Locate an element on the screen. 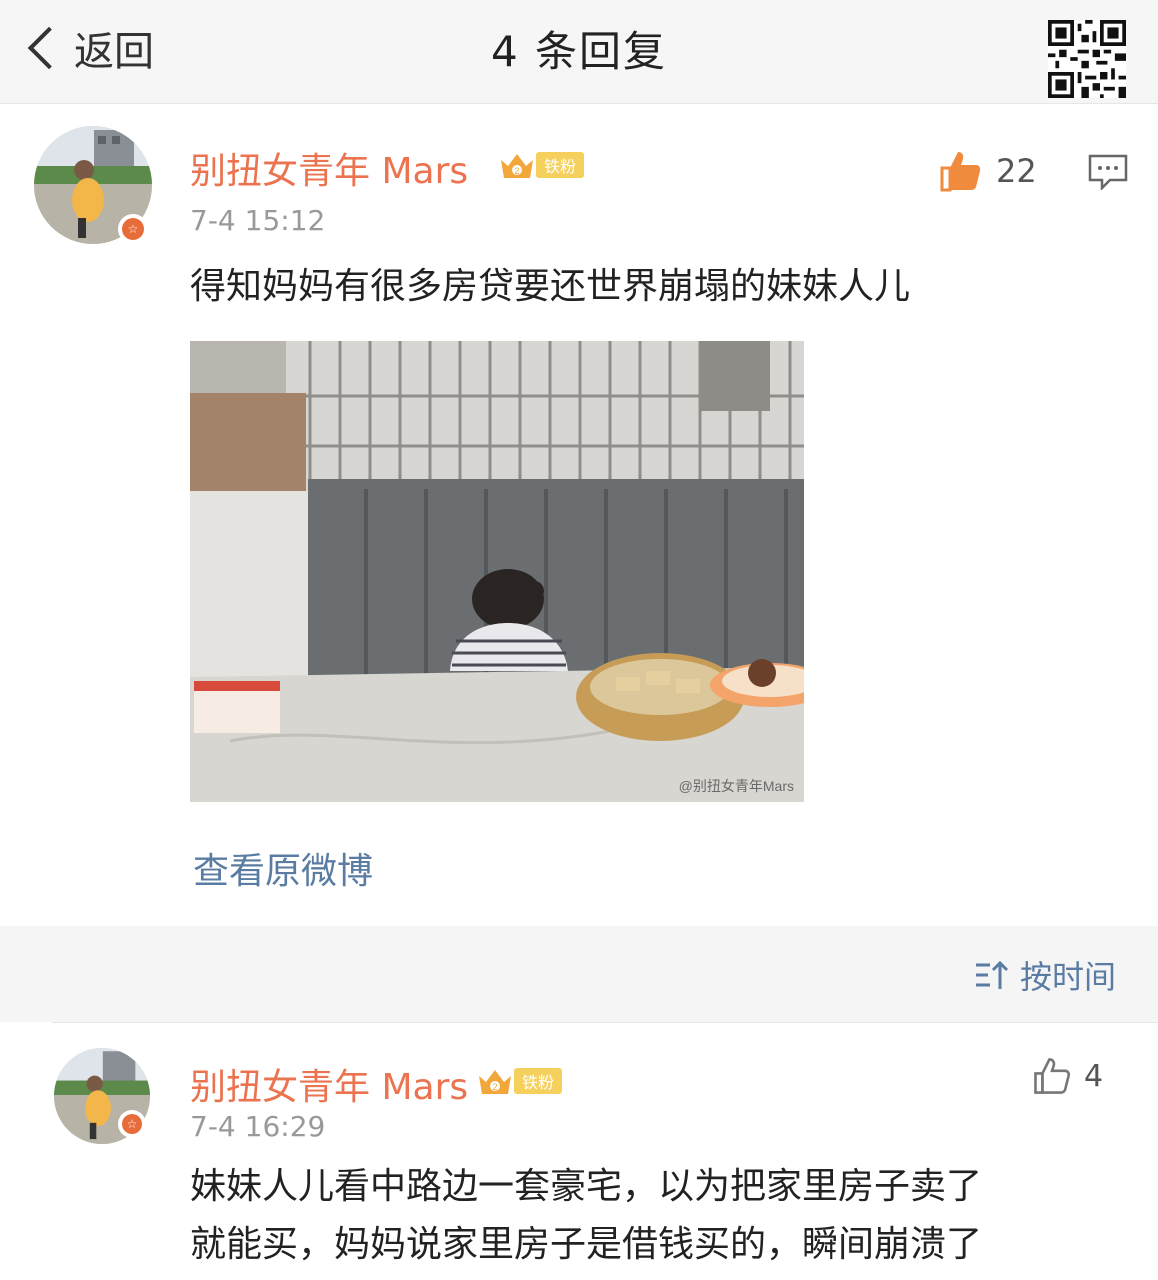 The image size is (1158, 1280). username: 别扭女青年 Mars is located at coordinates (329, 168).